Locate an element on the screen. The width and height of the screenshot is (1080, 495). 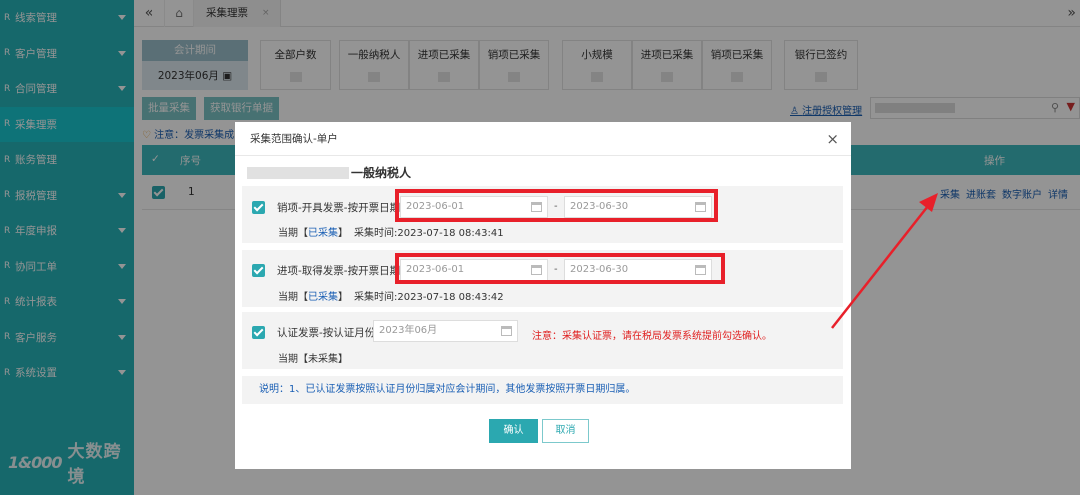
certified-status: 当期【未采集】 is located at coordinates (313, 359).